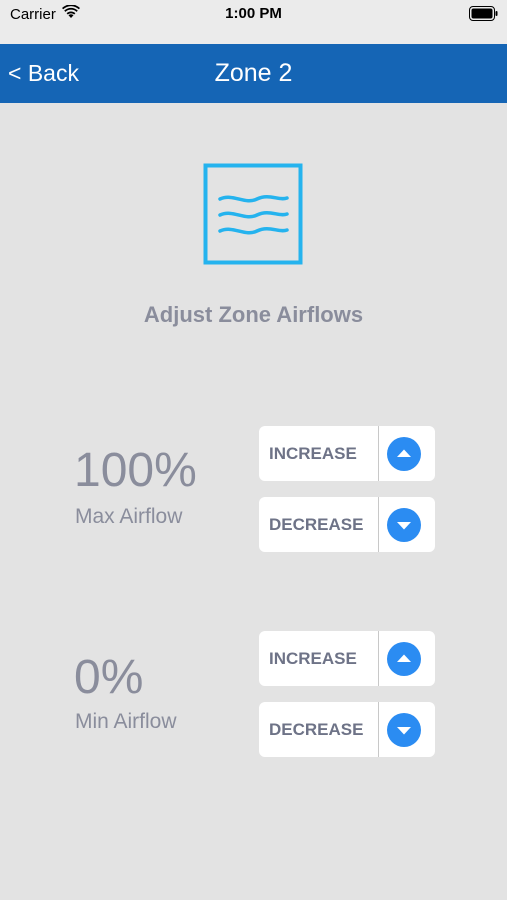 The height and width of the screenshot is (900, 507). I want to click on airflow-icon, so click(253, 214).